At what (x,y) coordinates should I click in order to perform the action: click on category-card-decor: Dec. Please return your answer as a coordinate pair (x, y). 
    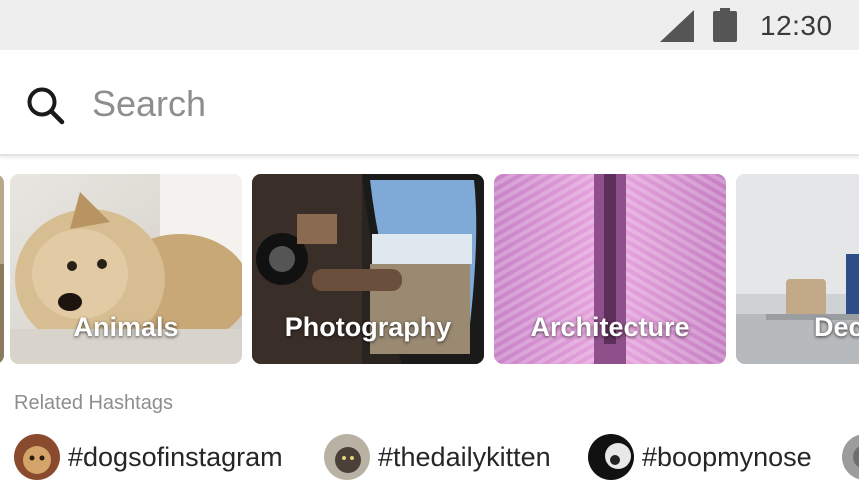
    Looking at the image, I should click on (797, 269).